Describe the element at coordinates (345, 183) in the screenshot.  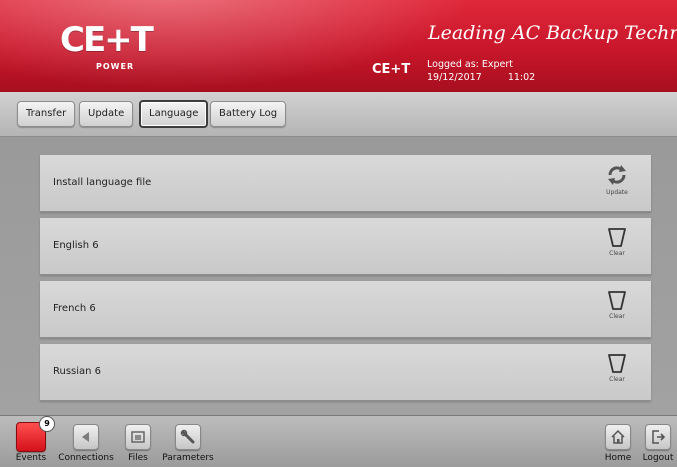
I see `list-item-install: Install language file Update` at that location.